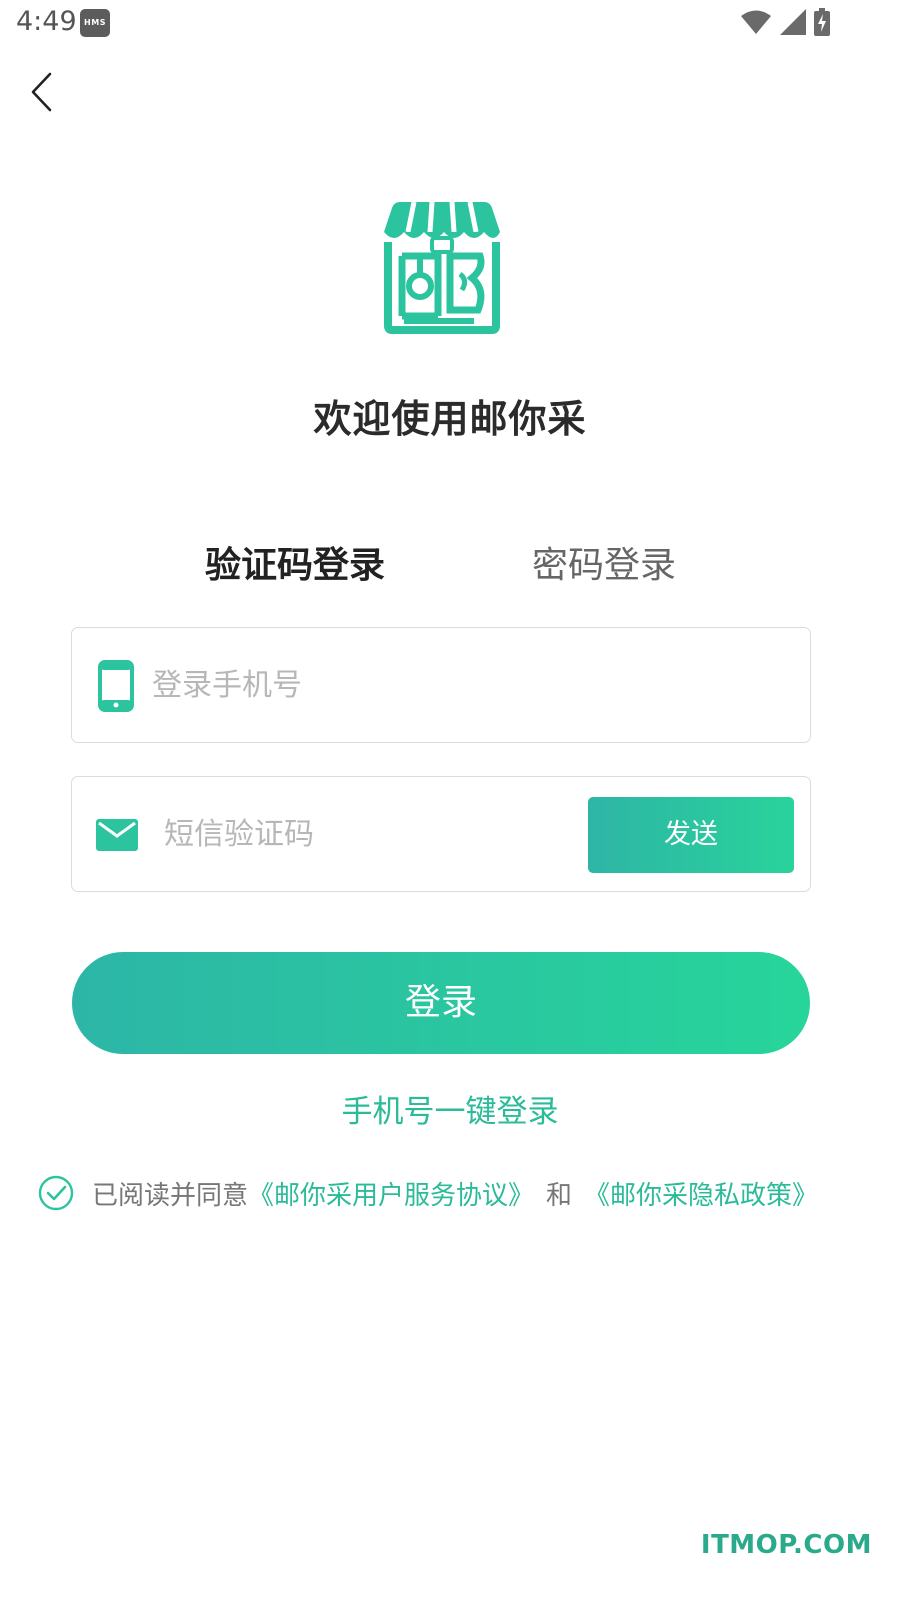  What do you see at coordinates (116, 688) in the screenshot?
I see `phone-icon` at bounding box center [116, 688].